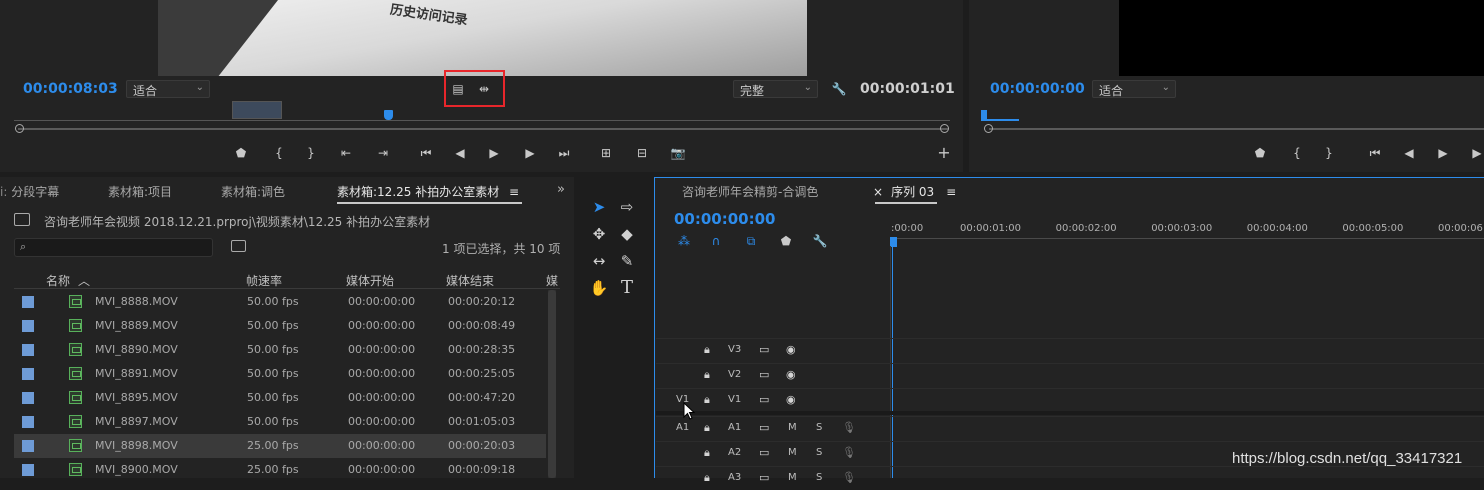 The image size is (1484, 490). Describe the element at coordinates (820, 241) in the screenshot. I see `timeline-settings-icon: 🔧` at that location.